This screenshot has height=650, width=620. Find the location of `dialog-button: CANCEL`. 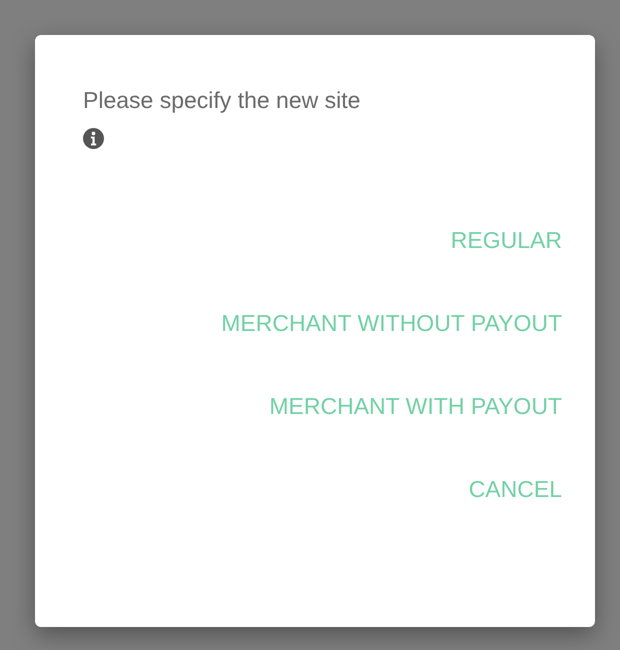

dialog-button: CANCEL is located at coordinates (515, 489).